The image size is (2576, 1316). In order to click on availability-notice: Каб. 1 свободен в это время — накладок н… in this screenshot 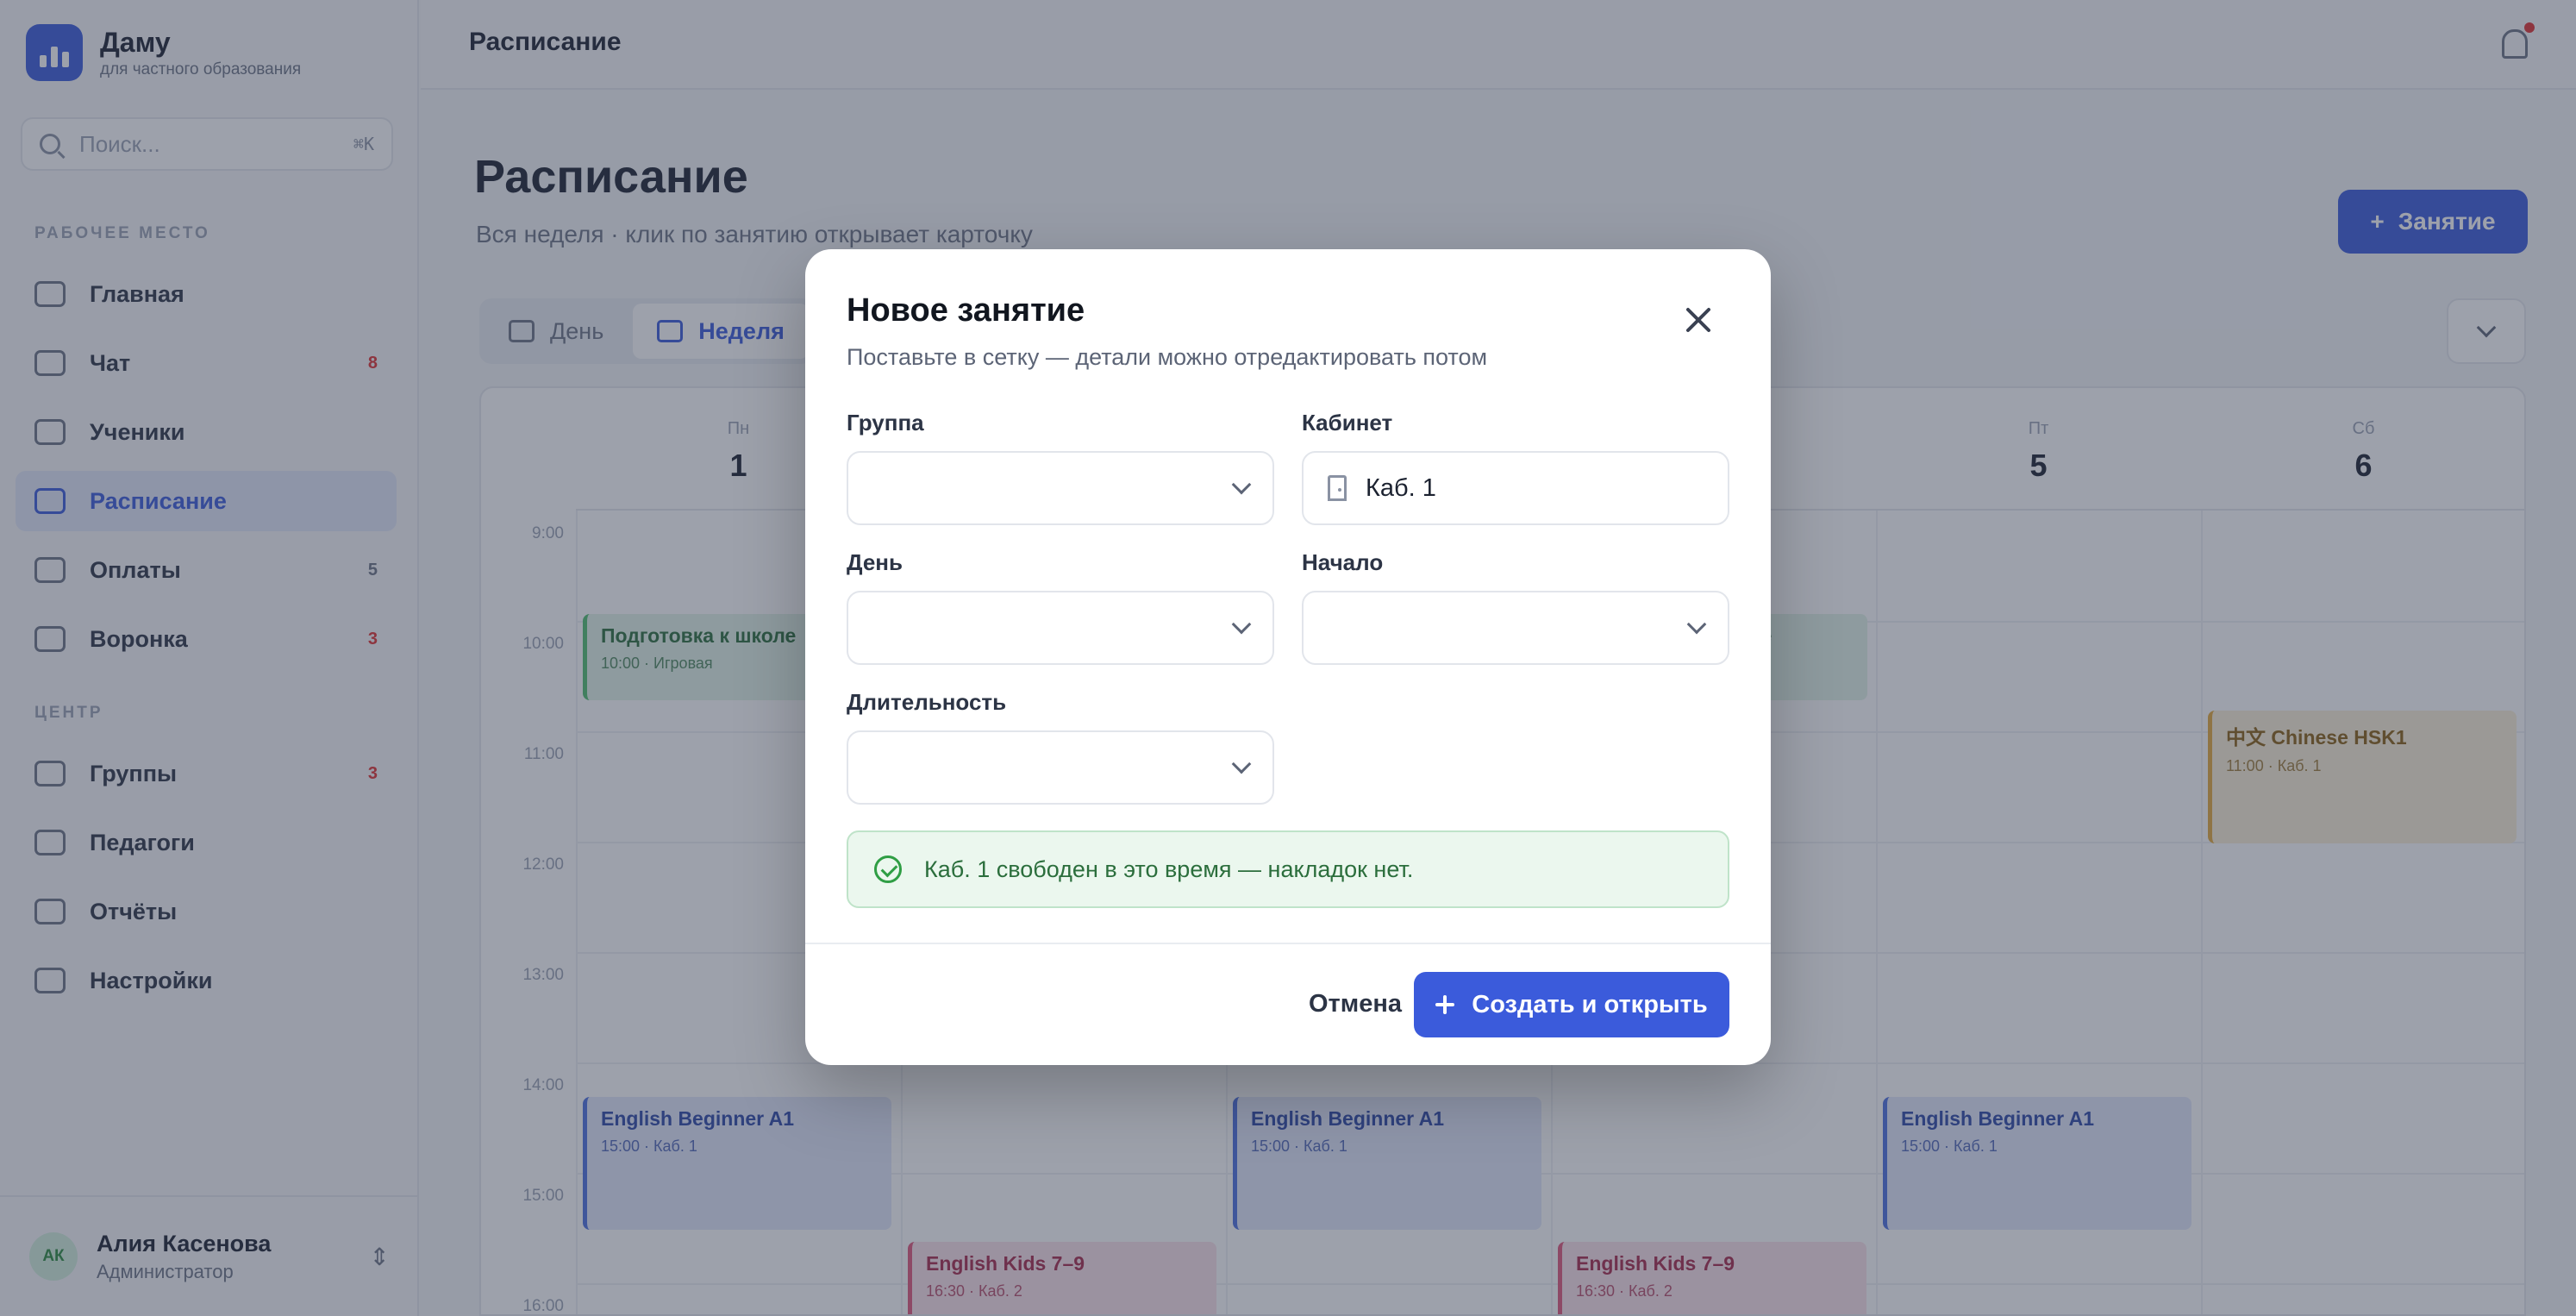, I will do `click(1288, 869)`.